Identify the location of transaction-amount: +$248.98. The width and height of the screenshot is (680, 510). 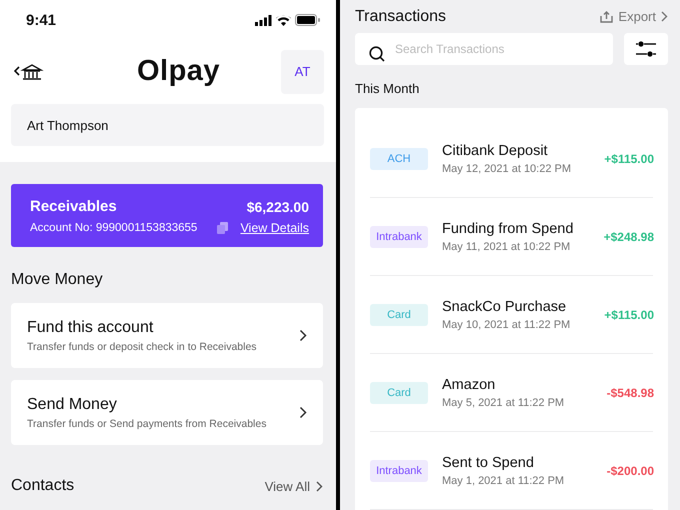
(629, 237).